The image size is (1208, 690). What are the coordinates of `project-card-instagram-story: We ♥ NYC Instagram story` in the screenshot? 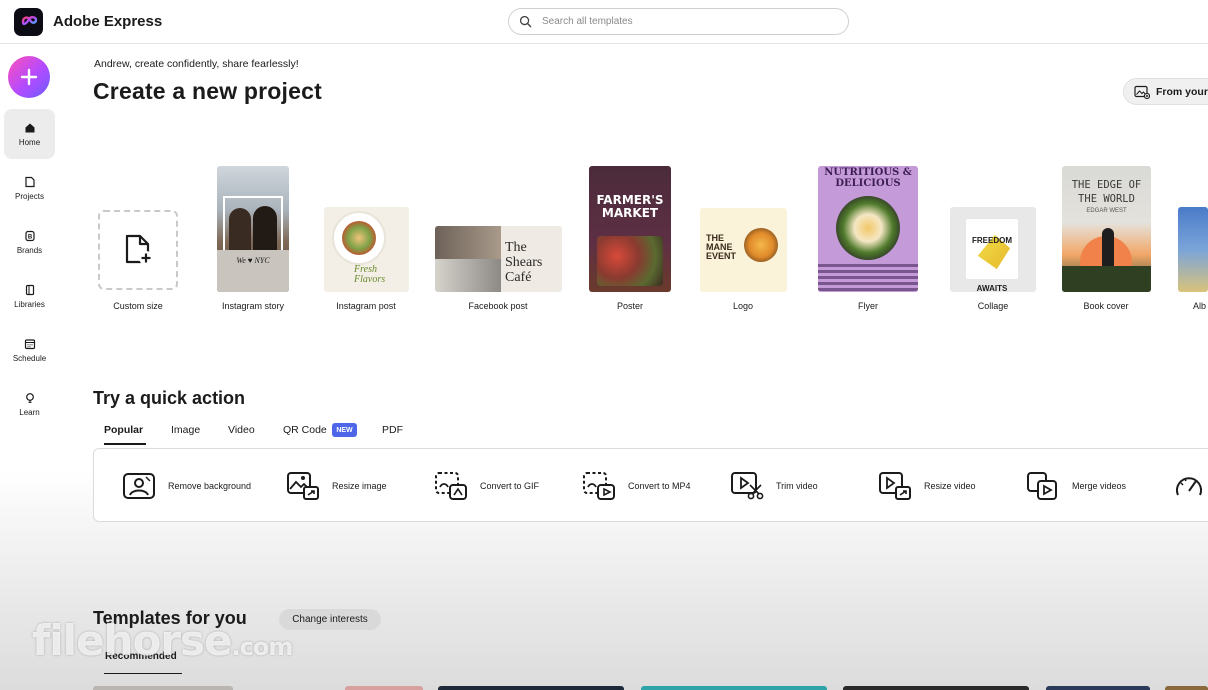 It's located at (253, 238).